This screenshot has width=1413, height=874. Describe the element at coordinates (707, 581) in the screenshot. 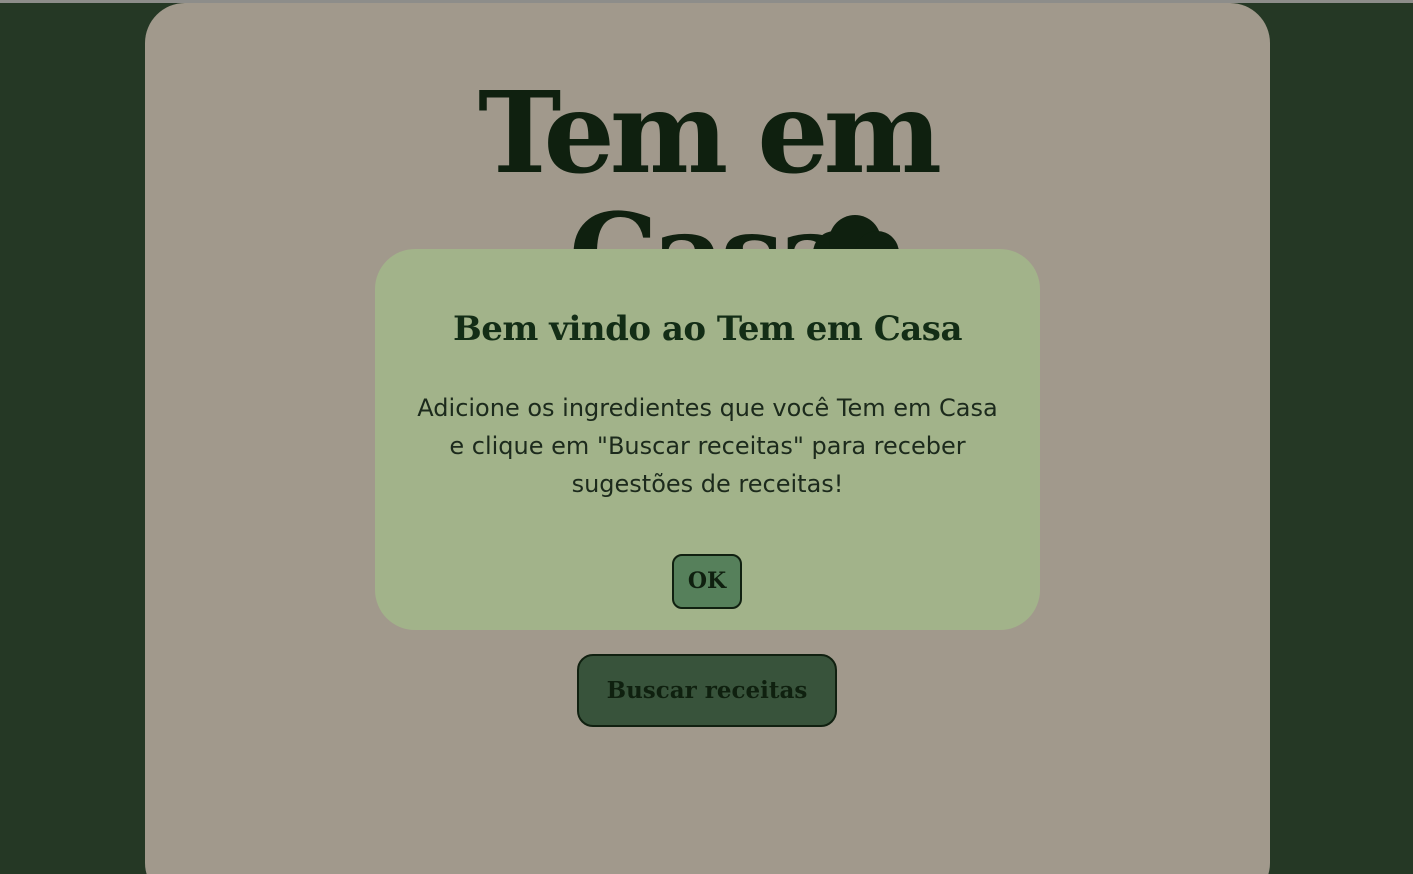

I see `ok-button: OK` at that location.